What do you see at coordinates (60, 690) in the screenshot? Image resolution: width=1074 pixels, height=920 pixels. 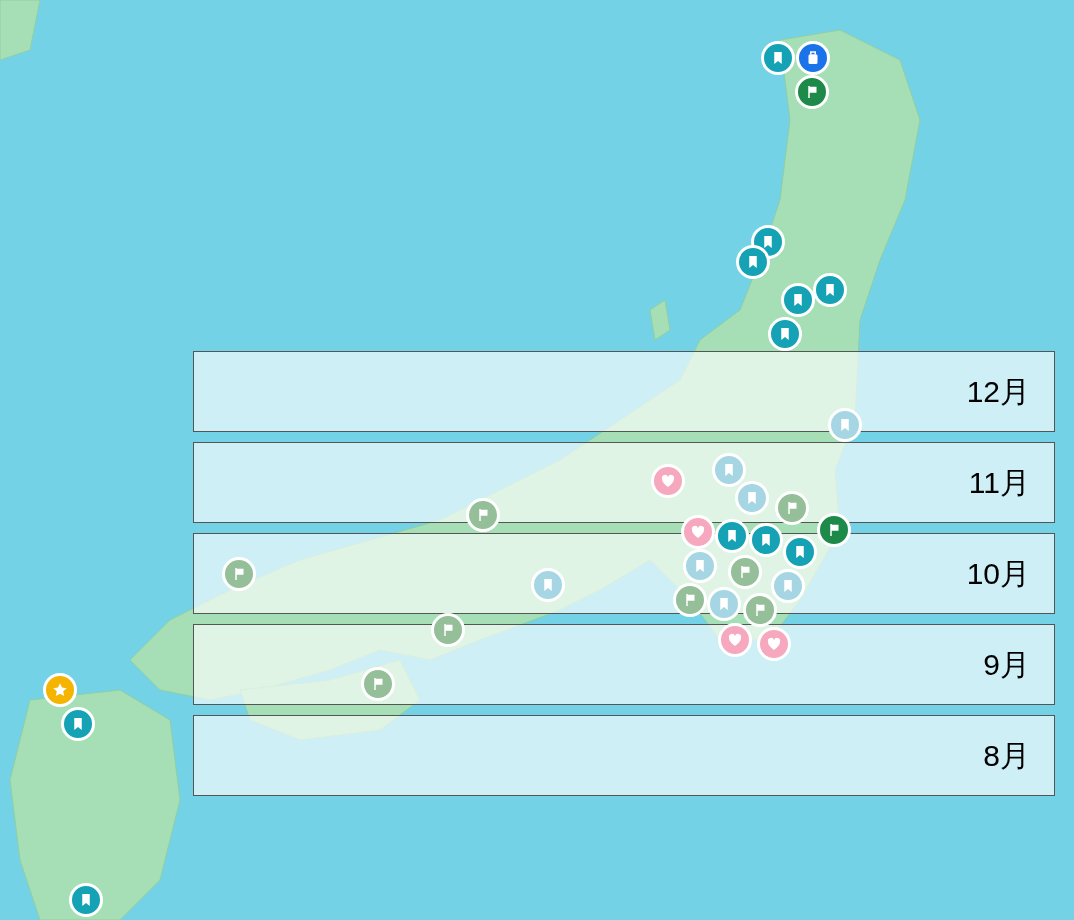 I see `star-marker-icon` at bounding box center [60, 690].